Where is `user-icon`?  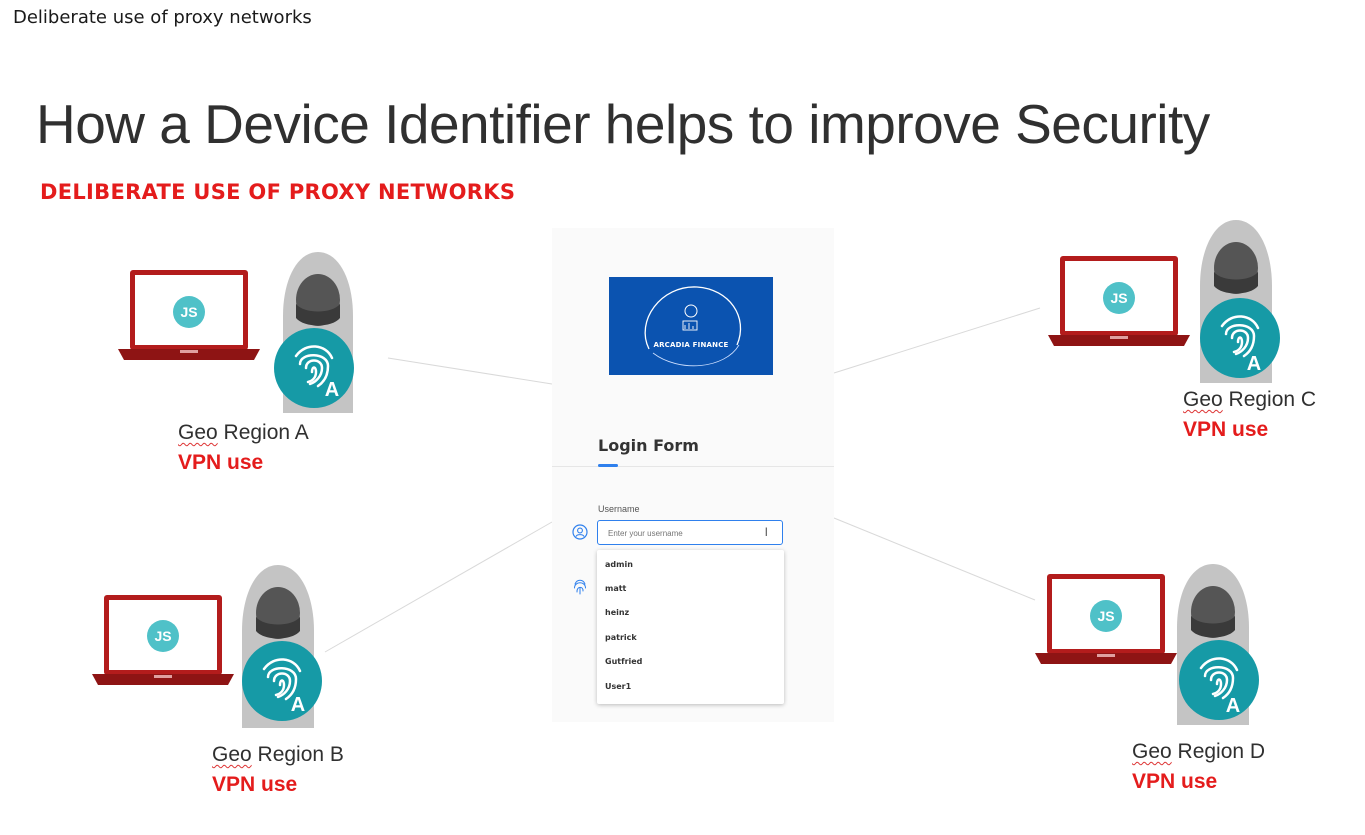
user-icon is located at coordinates (580, 532).